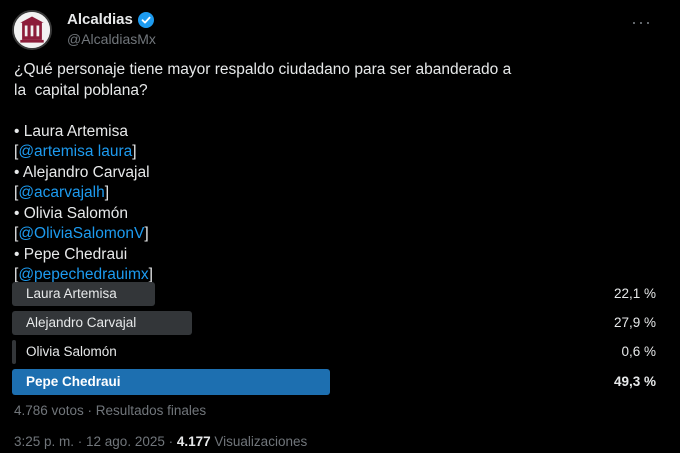 This screenshot has width=680, height=453. I want to click on display-name: Alcaldias, so click(100, 19).